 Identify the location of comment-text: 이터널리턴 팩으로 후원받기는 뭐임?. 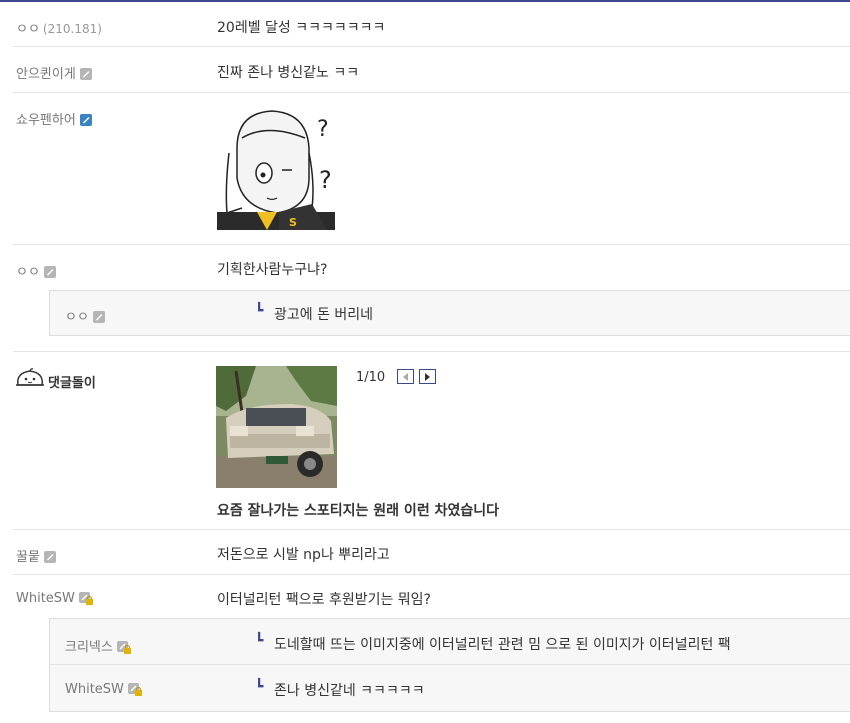
(324, 600).